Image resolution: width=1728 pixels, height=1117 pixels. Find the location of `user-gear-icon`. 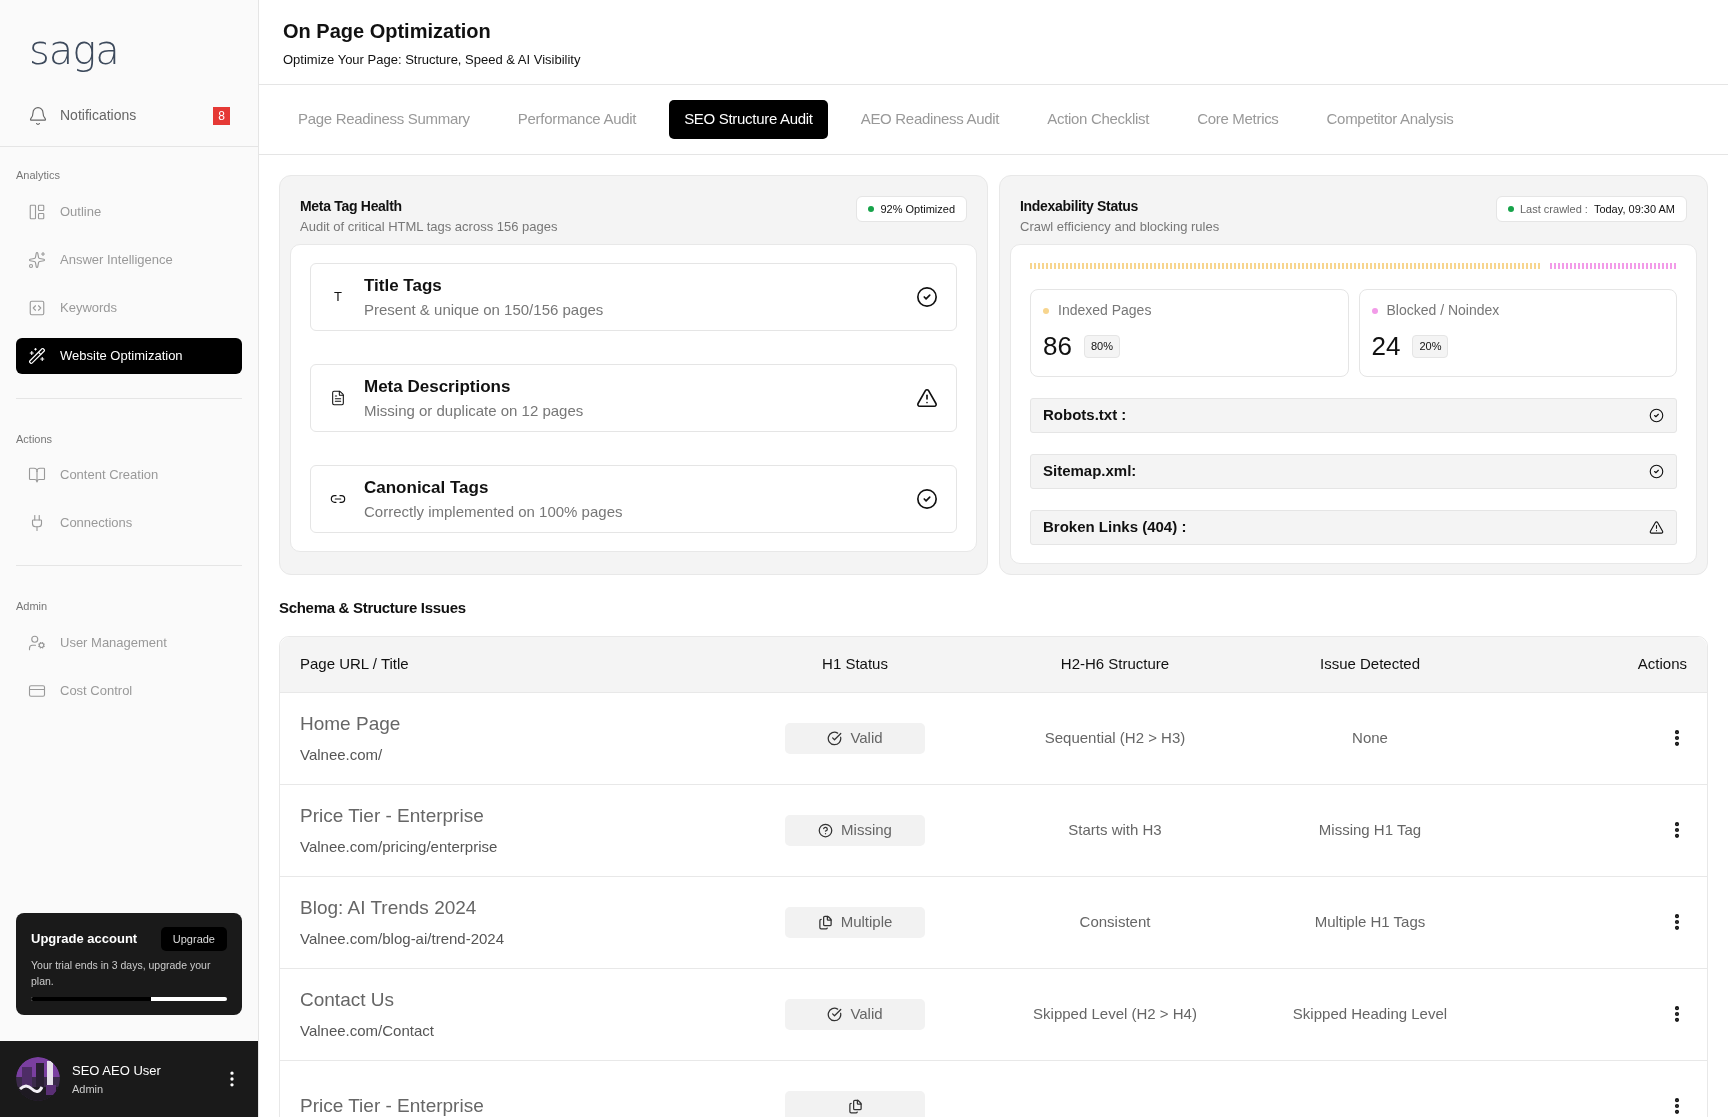

user-gear-icon is located at coordinates (37, 642).